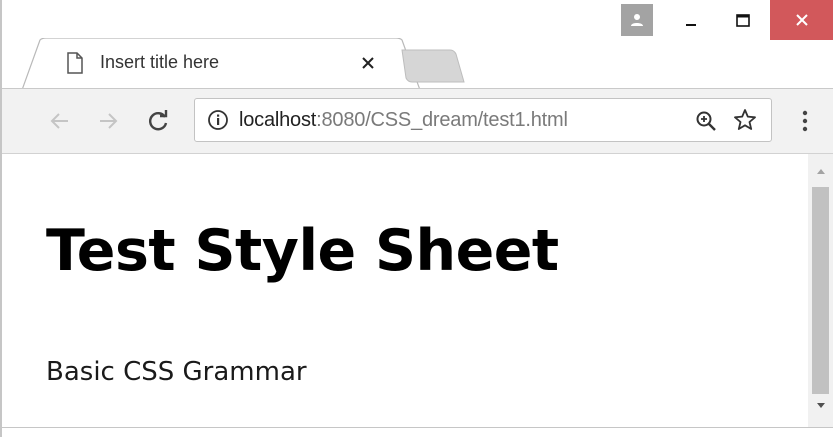  I want to click on page-icon, so click(75, 63).